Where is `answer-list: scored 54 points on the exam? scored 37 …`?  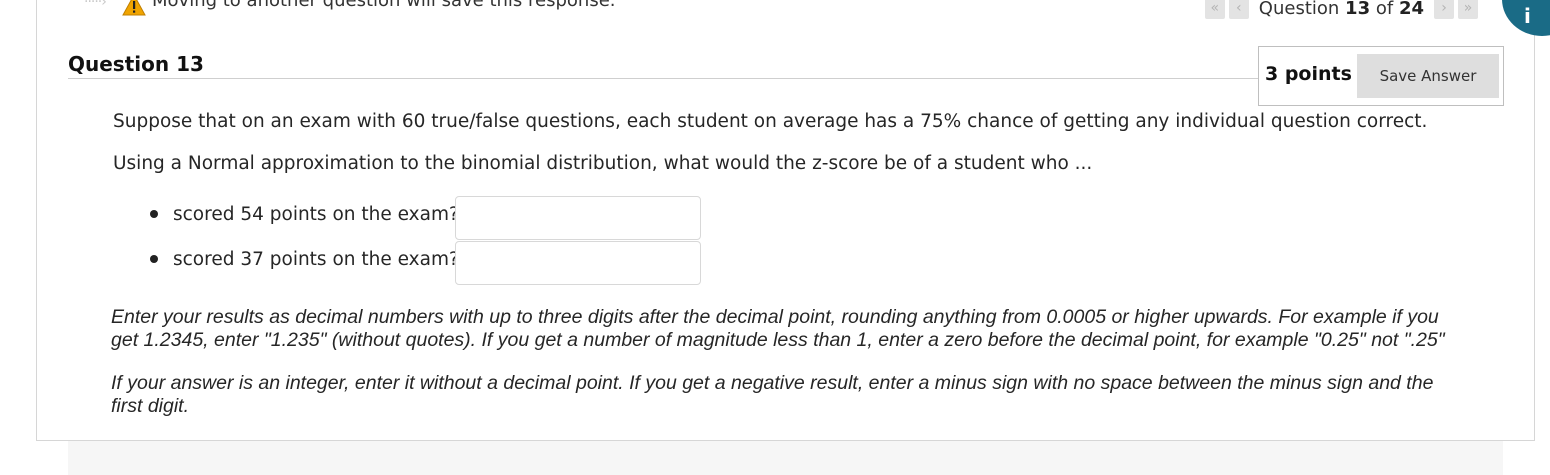 answer-list: scored 54 points on the exam? scored 37 … is located at coordinates (430, 241).